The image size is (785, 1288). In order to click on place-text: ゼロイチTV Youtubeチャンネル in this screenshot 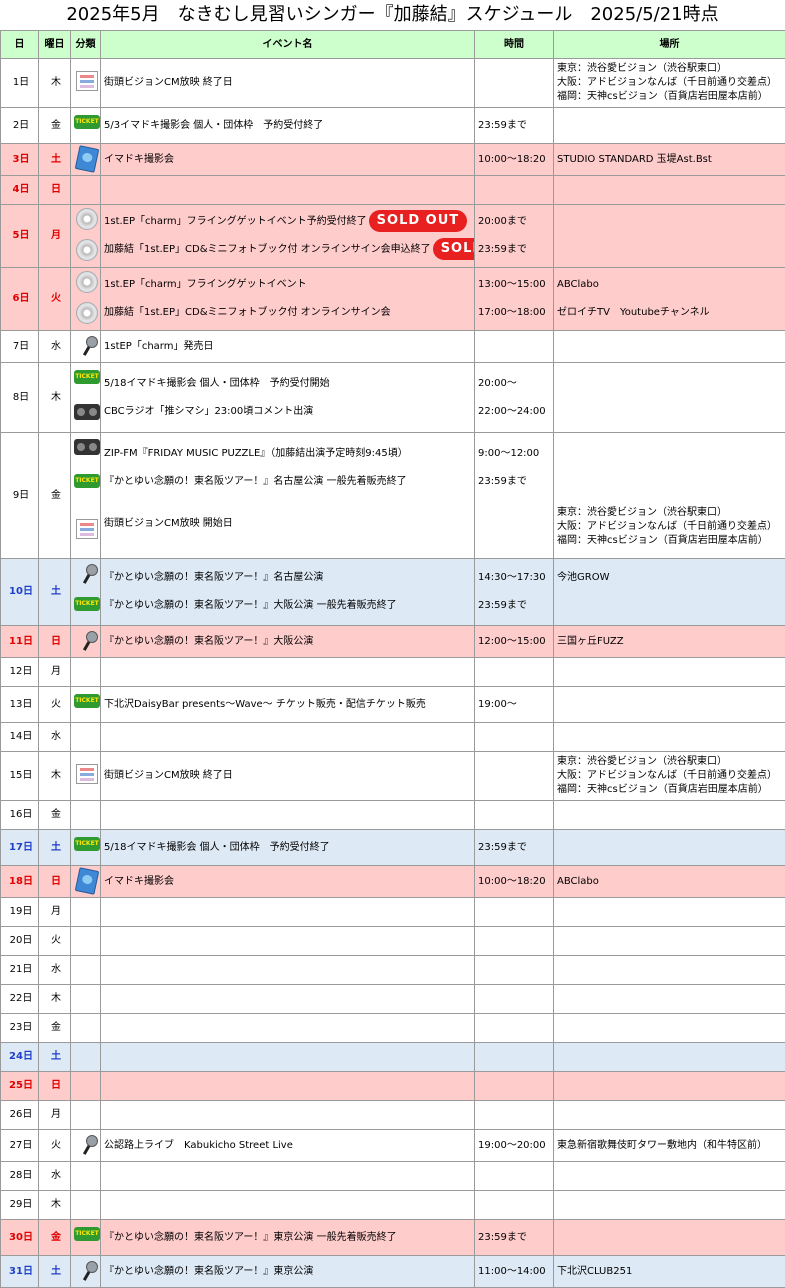, I will do `click(671, 313)`.